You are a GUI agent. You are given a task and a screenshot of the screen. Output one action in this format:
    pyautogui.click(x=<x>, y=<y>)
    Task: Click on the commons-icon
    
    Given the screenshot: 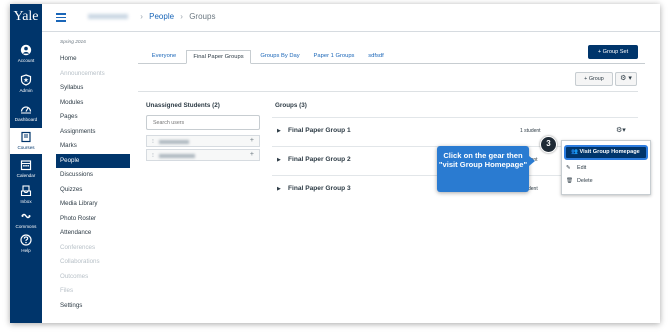 What is the action you would take?
    pyautogui.click(x=26, y=216)
    